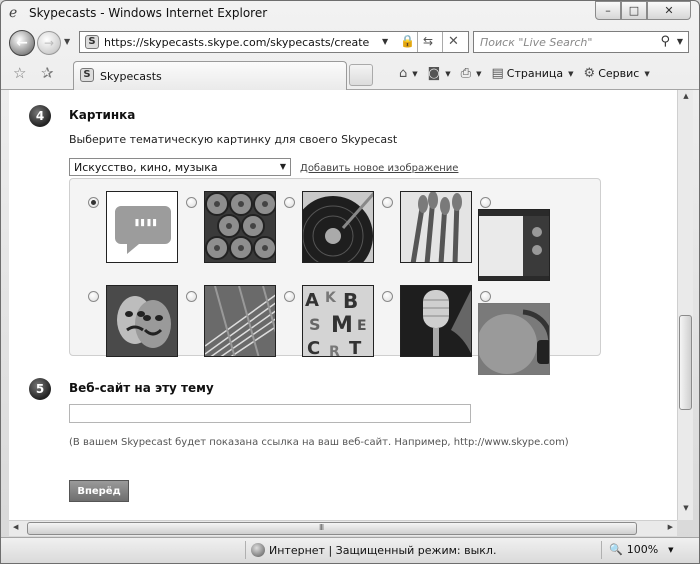 Image resolution: width=700 pixels, height=564 pixels. What do you see at coordinates (385, 41) in the screenshot?
I see `address-dropdown-button: ▼` at bounding box center [385, 41].